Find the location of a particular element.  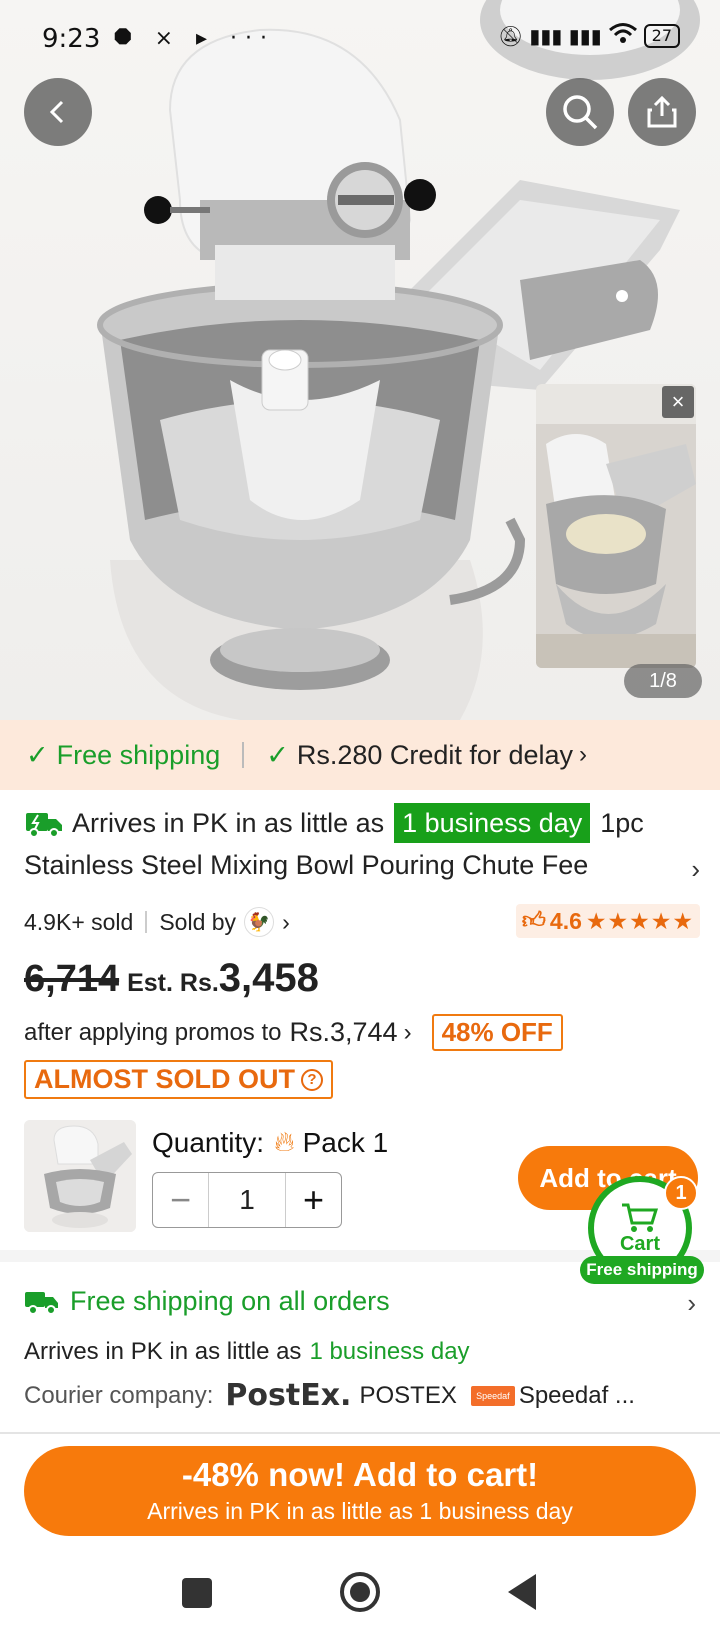

share-icon is located at coordinates (662, 111).